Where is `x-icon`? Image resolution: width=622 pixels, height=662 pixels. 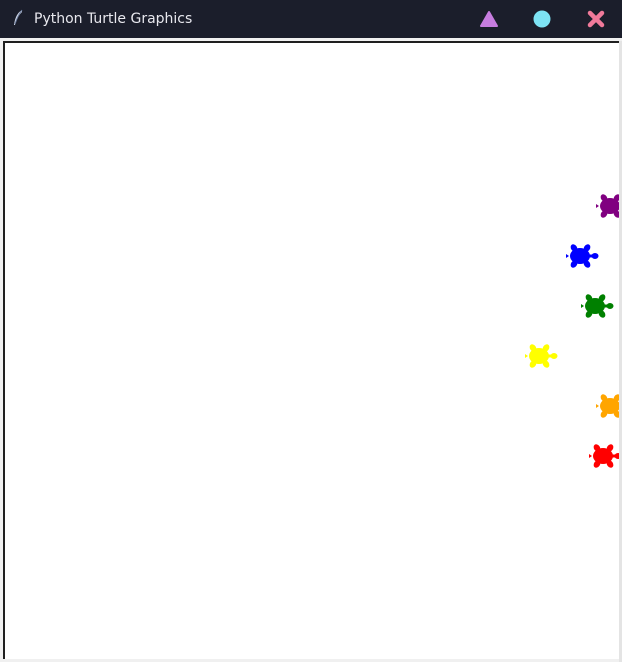 x-icon is located at coordinates (596, 19).